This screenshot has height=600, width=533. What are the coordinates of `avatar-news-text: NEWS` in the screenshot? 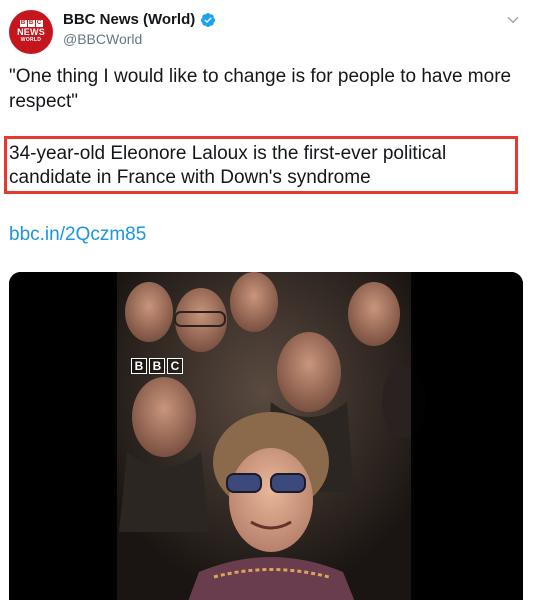 It's located at (31, 32).